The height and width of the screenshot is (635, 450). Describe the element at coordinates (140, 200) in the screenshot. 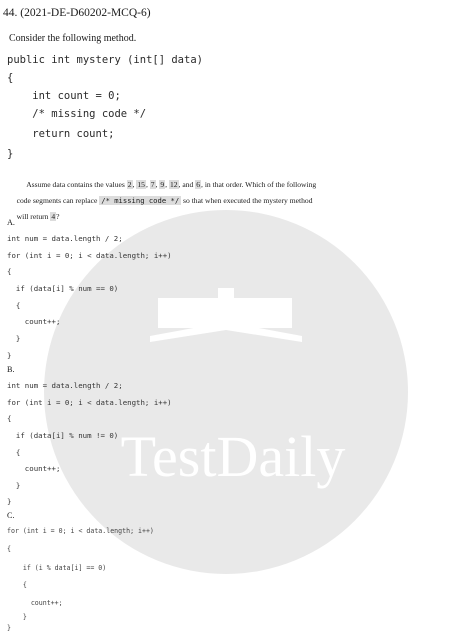

I see `code-reference-highlight: /* missing code */` at that location.